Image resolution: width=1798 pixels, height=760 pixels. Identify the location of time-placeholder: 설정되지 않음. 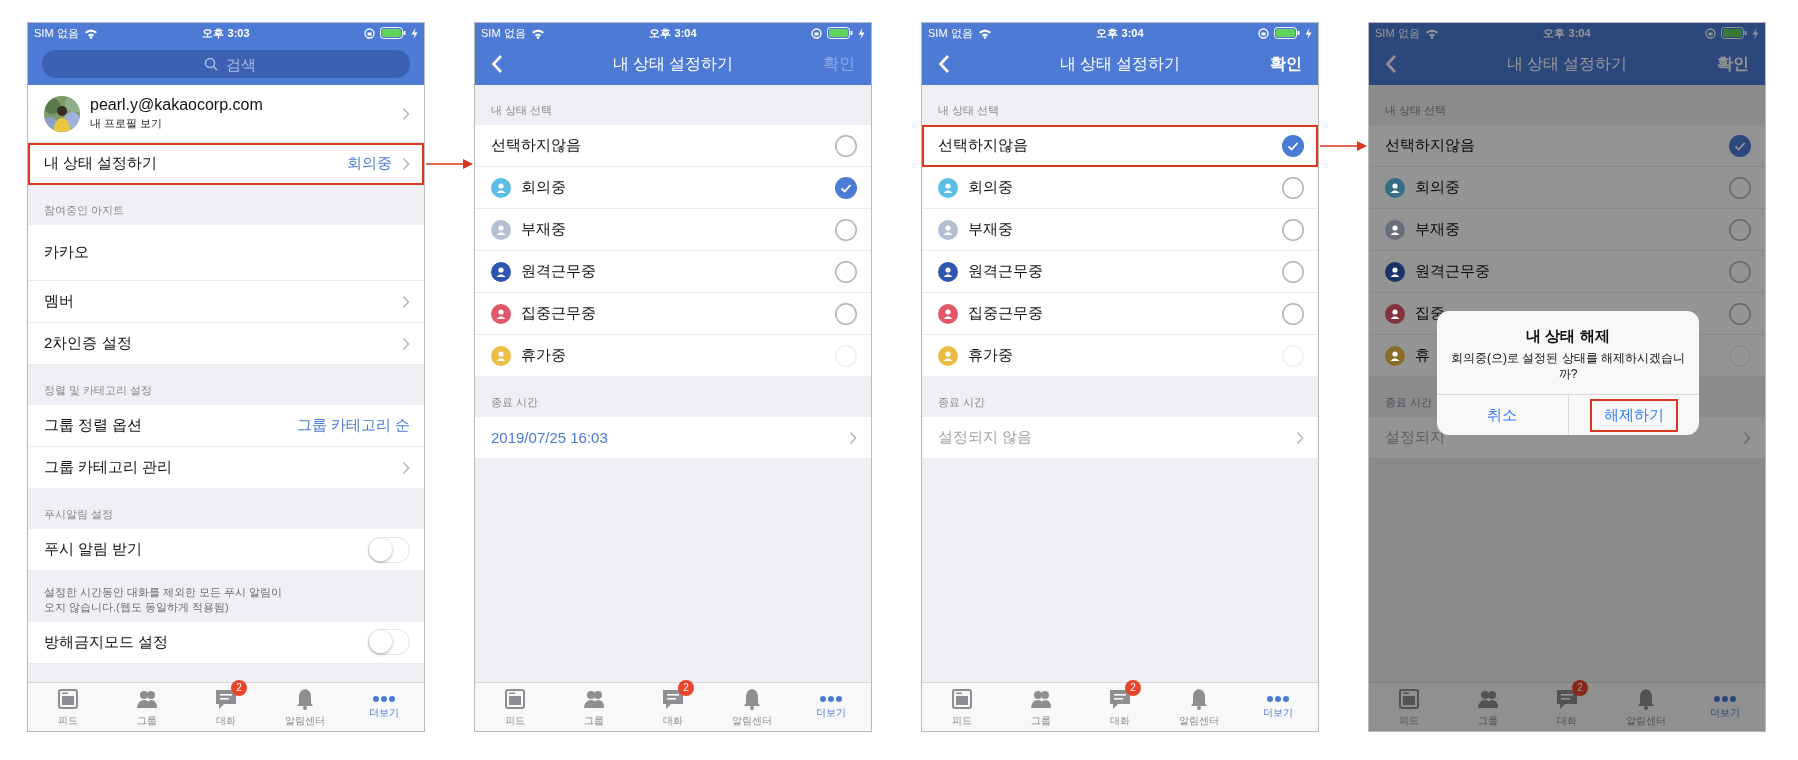
(985, 437).